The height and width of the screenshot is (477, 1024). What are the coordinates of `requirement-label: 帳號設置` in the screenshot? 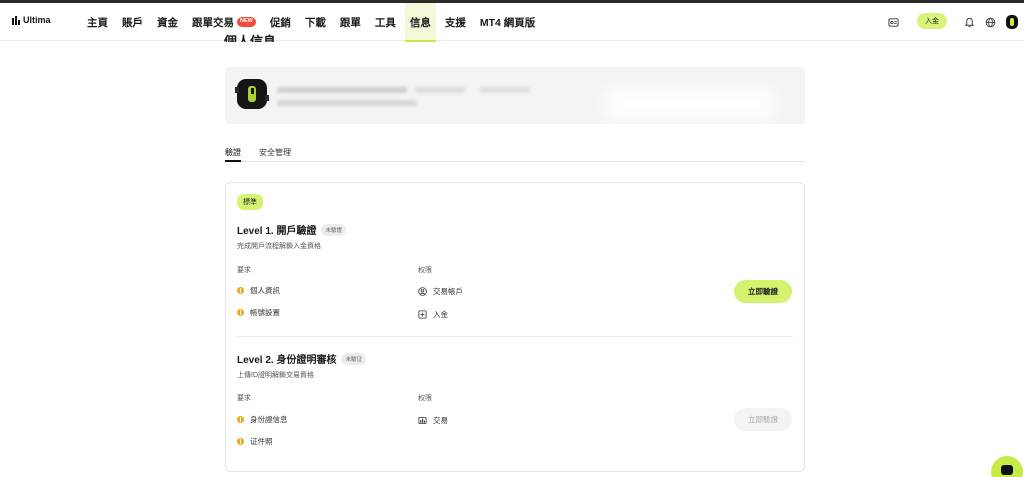 It's located at (265, 312).